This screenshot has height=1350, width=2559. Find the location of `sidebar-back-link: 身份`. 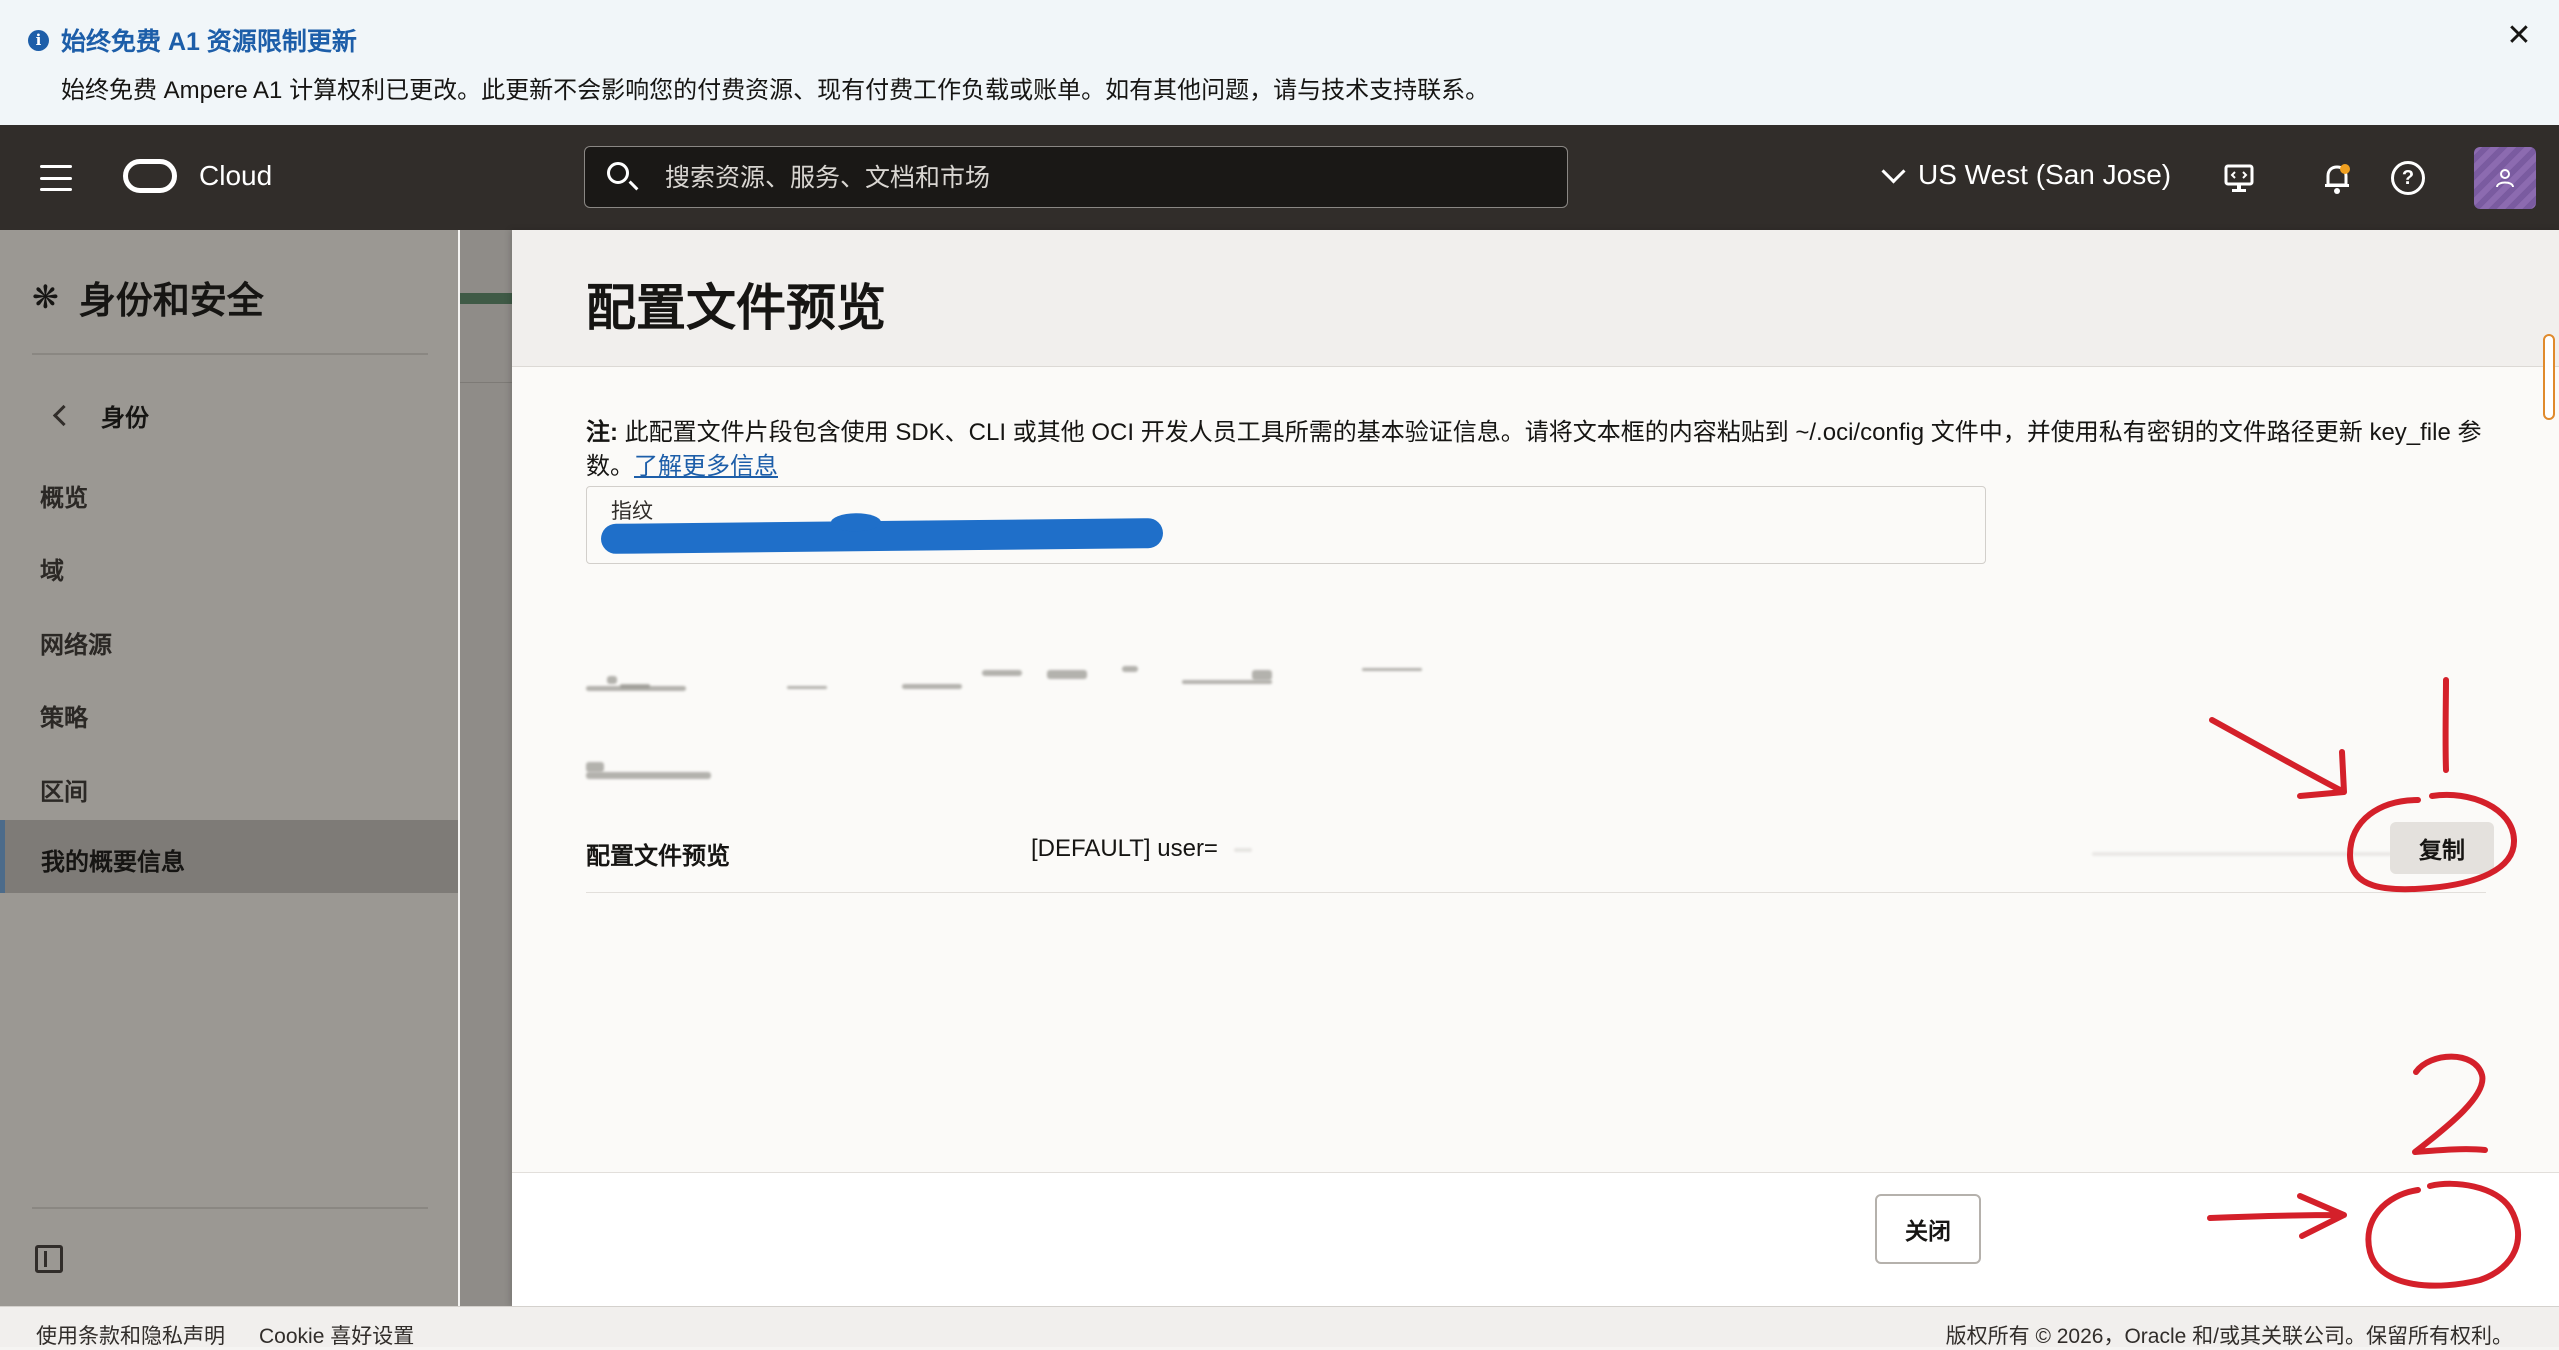

sidebar-back-link: 身份 is located at coordinates (102, 415).